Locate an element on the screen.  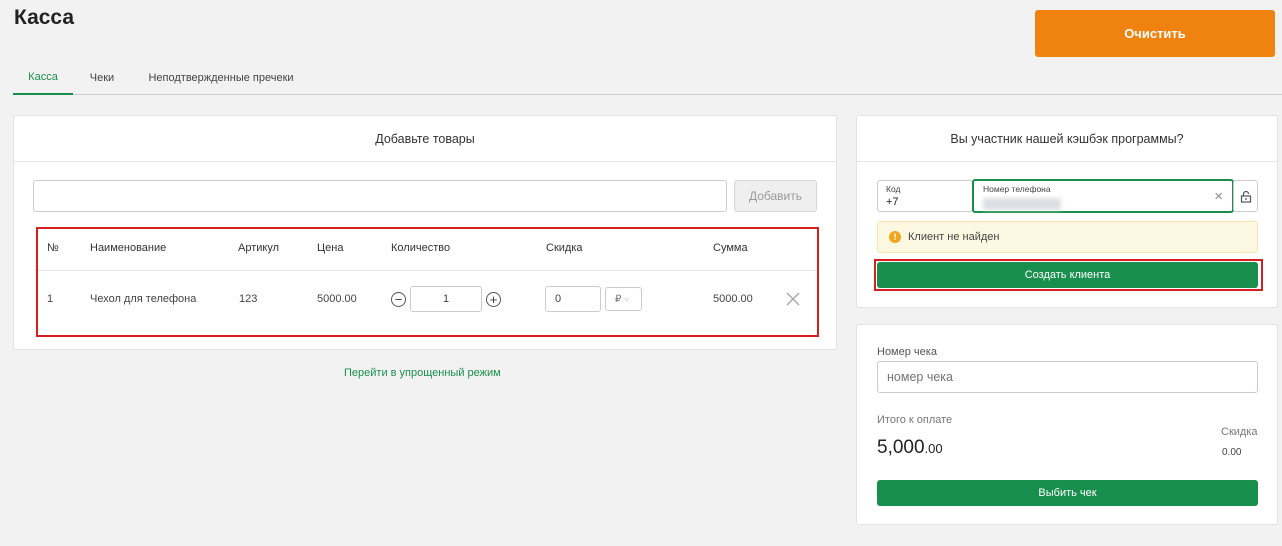
row-article: 123 is located at coordinates (248, 299).